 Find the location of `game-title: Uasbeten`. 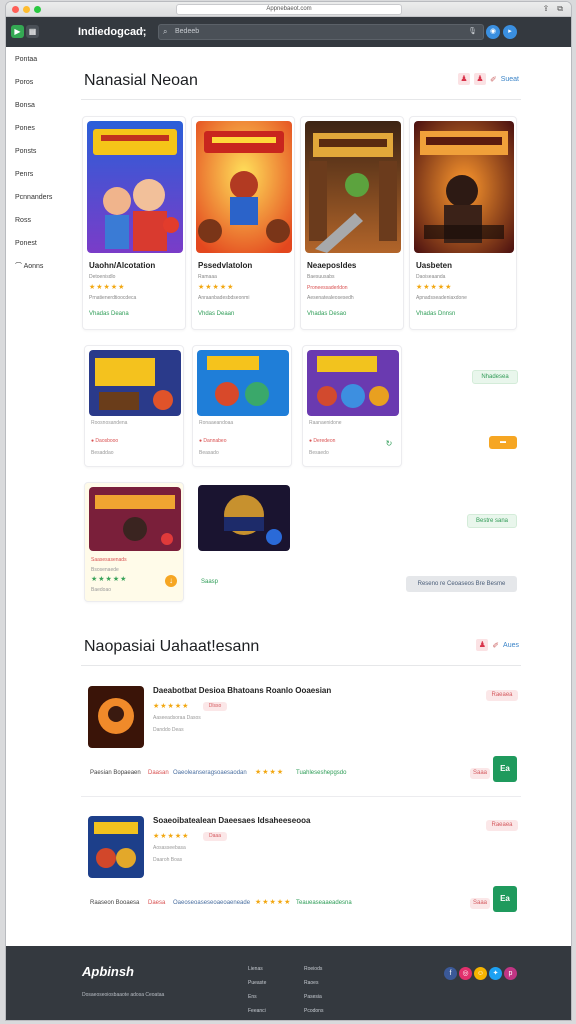

game-title: Uasbeten is located at coordinates (434, 265).